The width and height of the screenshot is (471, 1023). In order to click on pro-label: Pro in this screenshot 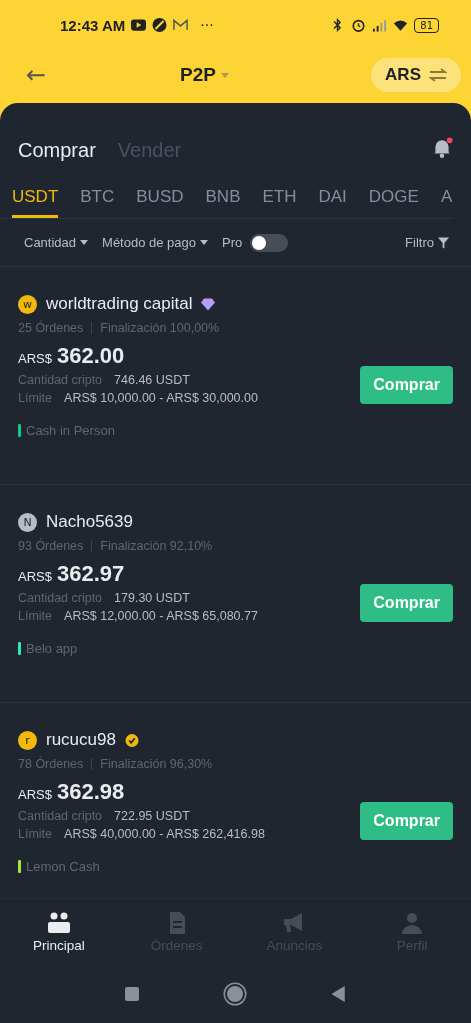, I will do `click(232, 242)`.